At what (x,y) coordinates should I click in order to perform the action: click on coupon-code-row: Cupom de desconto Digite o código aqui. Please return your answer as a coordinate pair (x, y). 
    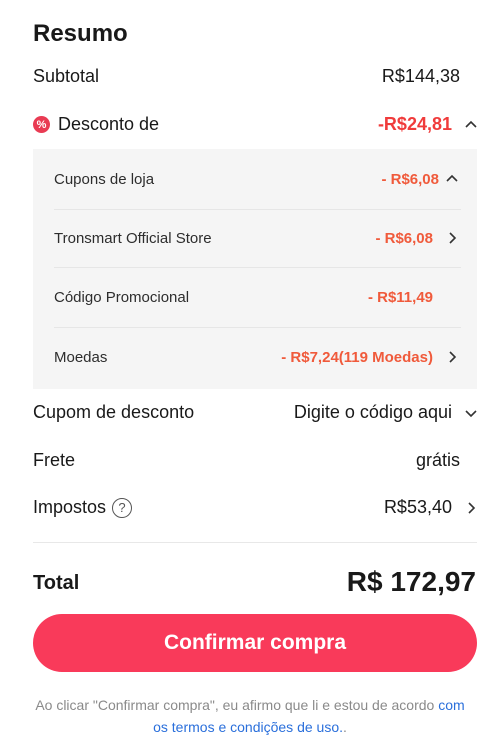
    Looking at the image, I should click on (256, 412).